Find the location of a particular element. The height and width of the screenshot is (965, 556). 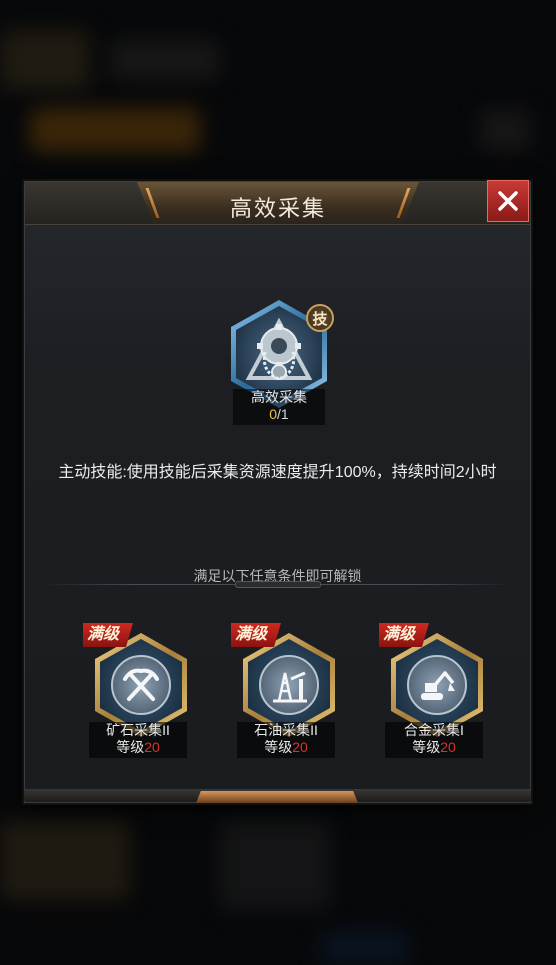

condition-label: 石油采集II 等级20 is located at coordinates (286, 740).